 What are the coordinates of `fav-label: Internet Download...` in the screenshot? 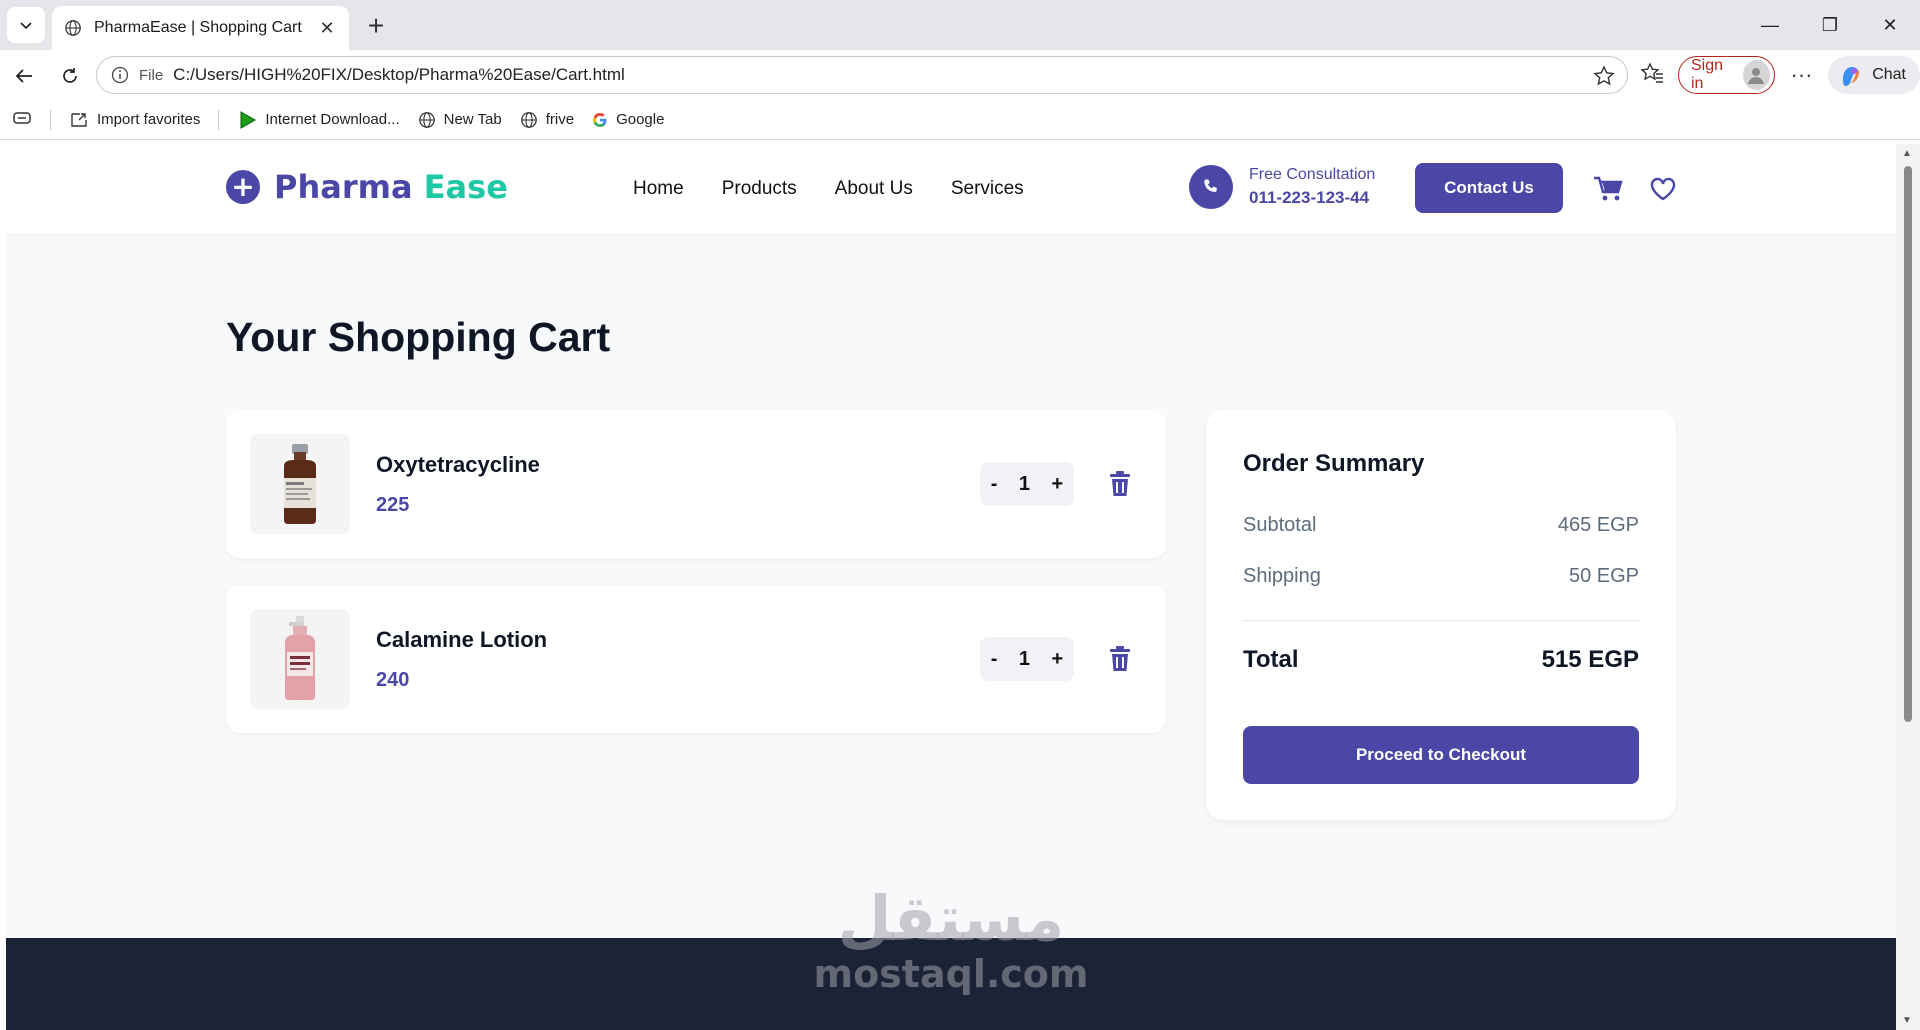 It's located at (332, 119).